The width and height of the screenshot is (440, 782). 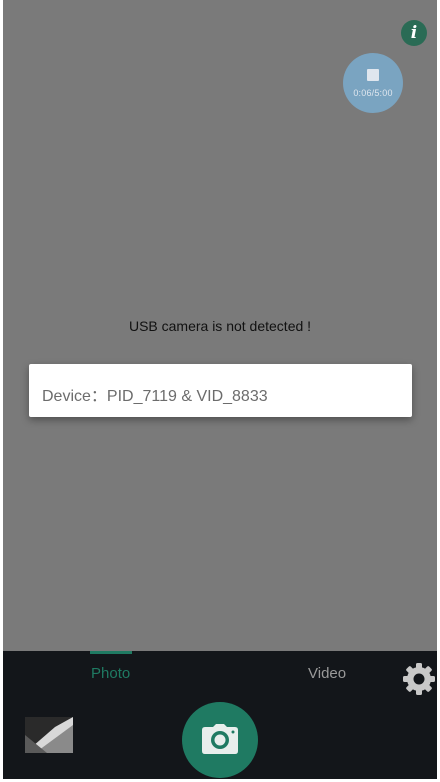 What do you see at coordinates (373, 83) in the screenshot?
I see `record-timer-button: 0:06/5:00` at bounding box center [373, 83].